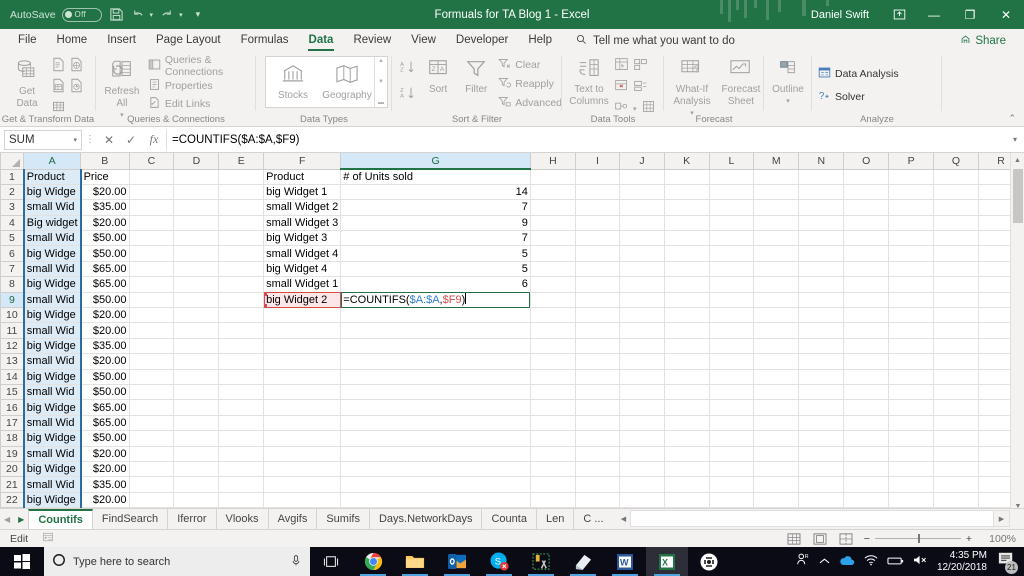 Image resolution: width=1024 pixels, height=576 pixels. Describe the element at coordinates (202, 104) in the screenshot. I see `edit-links-button: Edit Links` at that location.